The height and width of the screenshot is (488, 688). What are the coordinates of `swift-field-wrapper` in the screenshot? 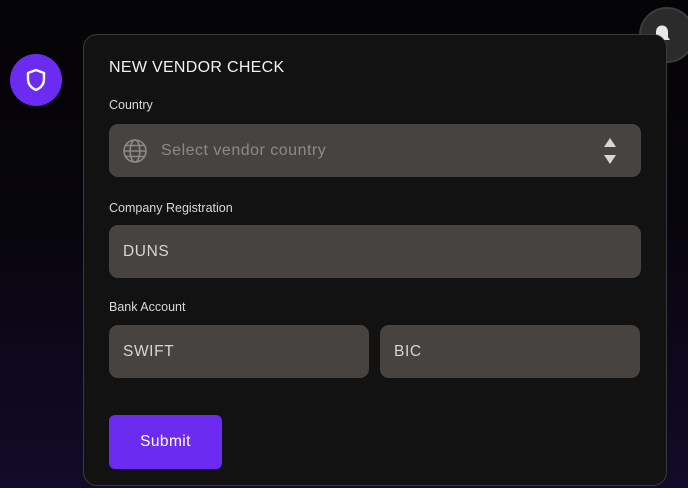 It's located at (239, 351).